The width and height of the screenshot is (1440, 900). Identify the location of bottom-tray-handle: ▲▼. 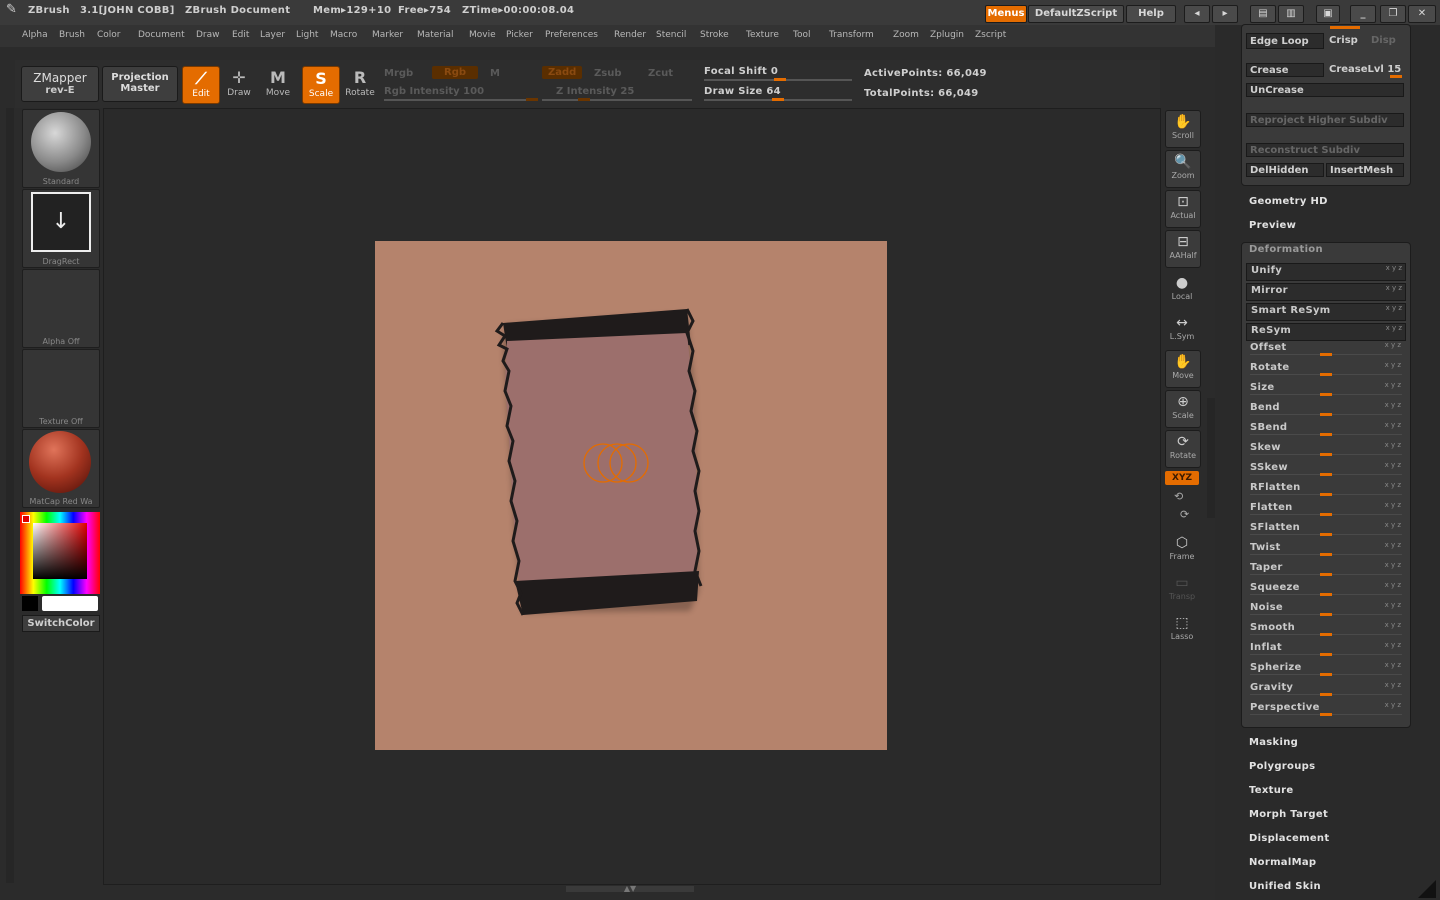
(630, 889).